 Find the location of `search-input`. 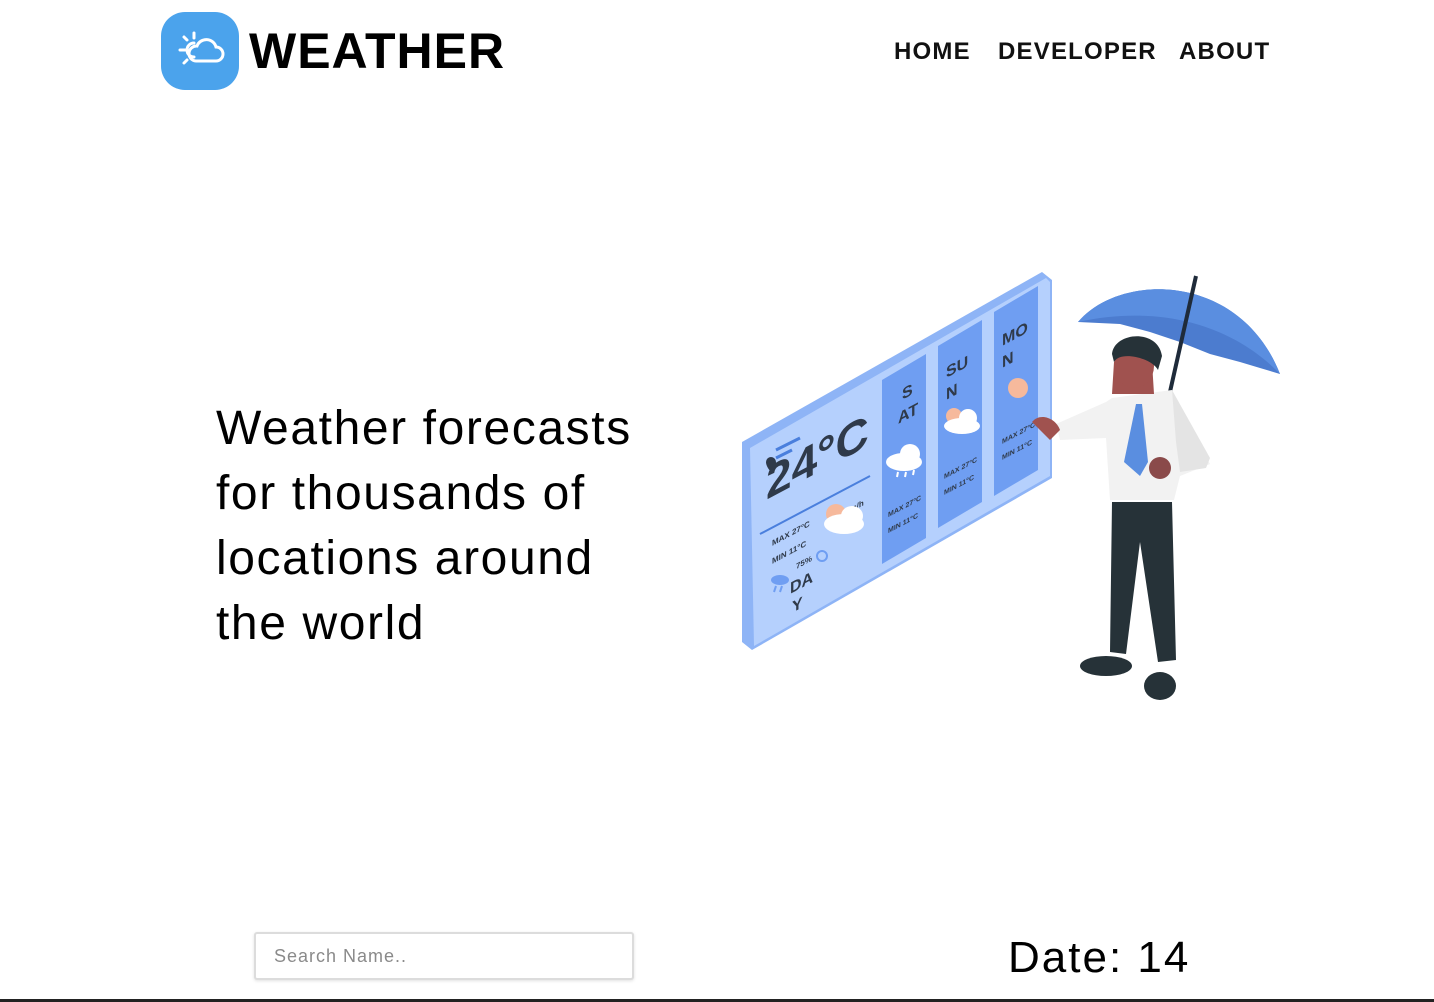

search-input is located at coordinates (444, 956).